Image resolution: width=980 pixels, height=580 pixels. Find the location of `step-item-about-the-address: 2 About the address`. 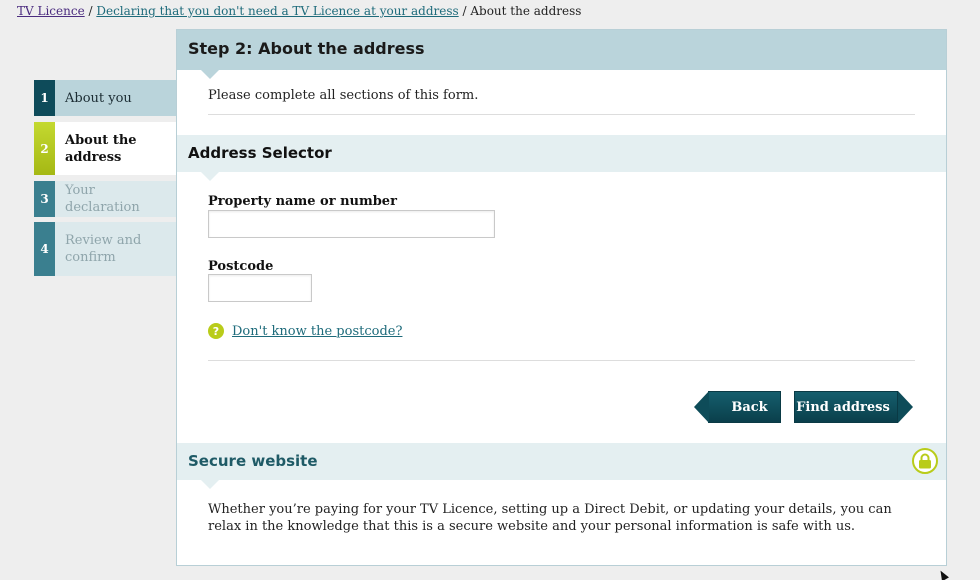

step-item-about-the-address: 2 About the address is located at coordinates (106, 148).